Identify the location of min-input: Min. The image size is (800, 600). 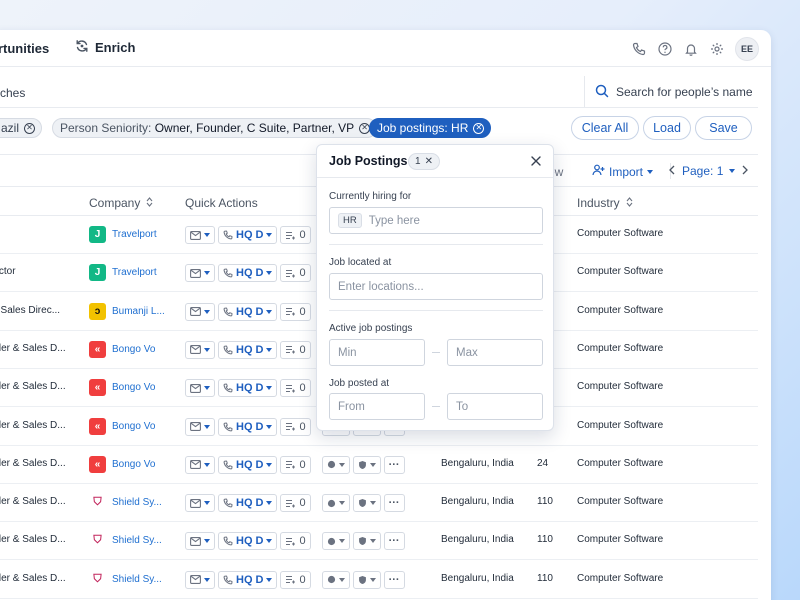
(377, 352).